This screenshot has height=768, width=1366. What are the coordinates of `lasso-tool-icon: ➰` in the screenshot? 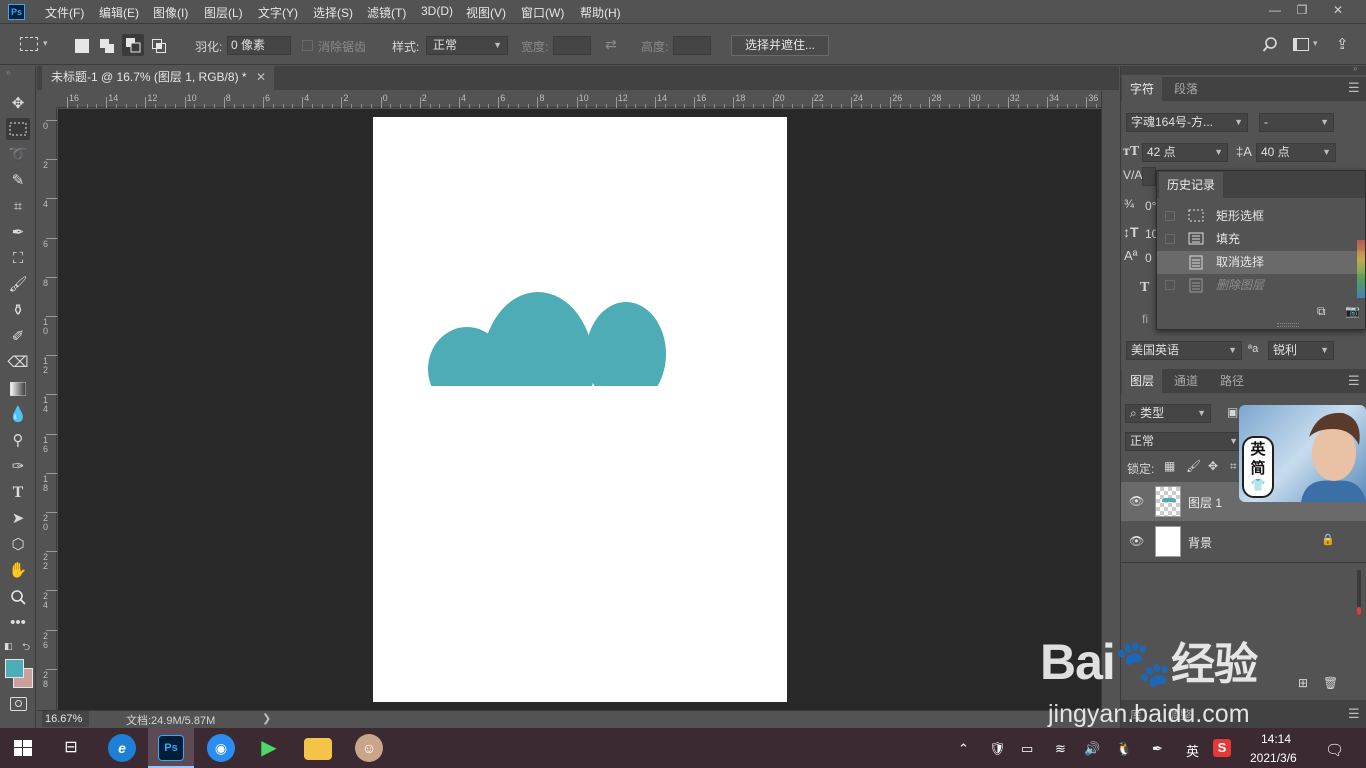 It's located at (18, 155).